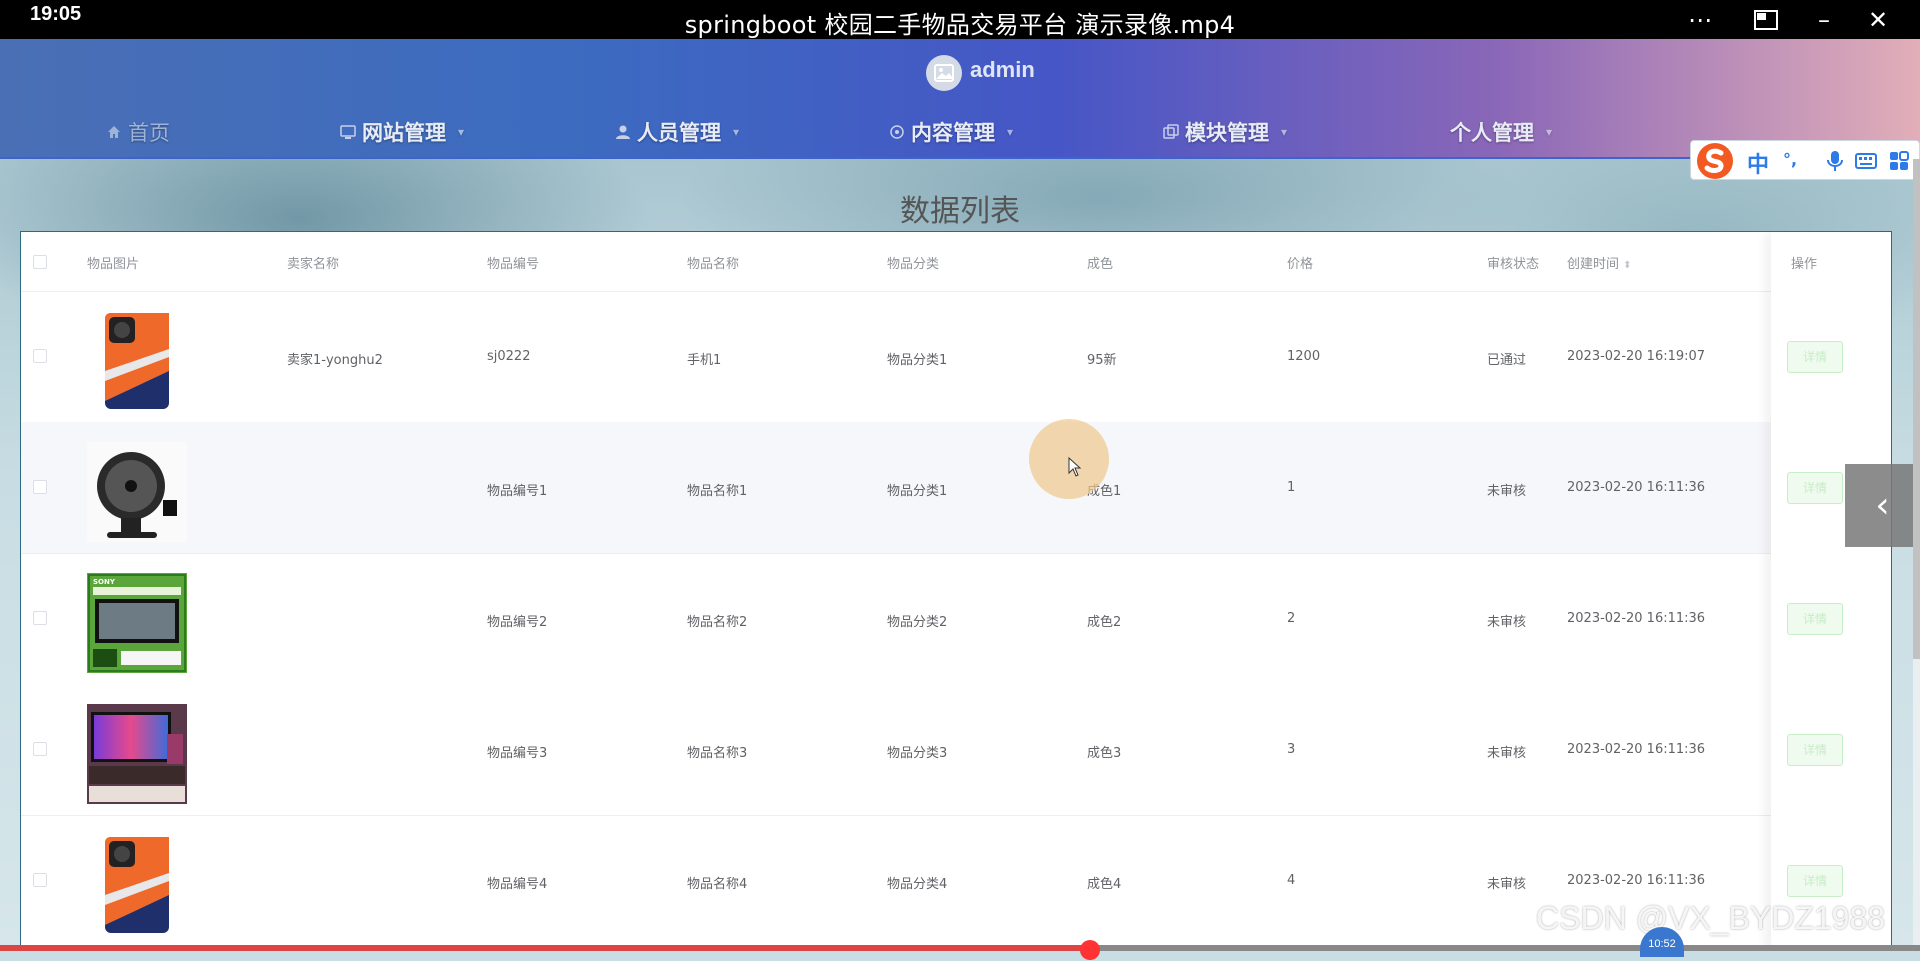 This screenshot has height=961, width=1920. What do you see at coordinates (917, 884) in the screenshot?
I see `cell-category: 物品分类4` at bounding box center [917, 884].